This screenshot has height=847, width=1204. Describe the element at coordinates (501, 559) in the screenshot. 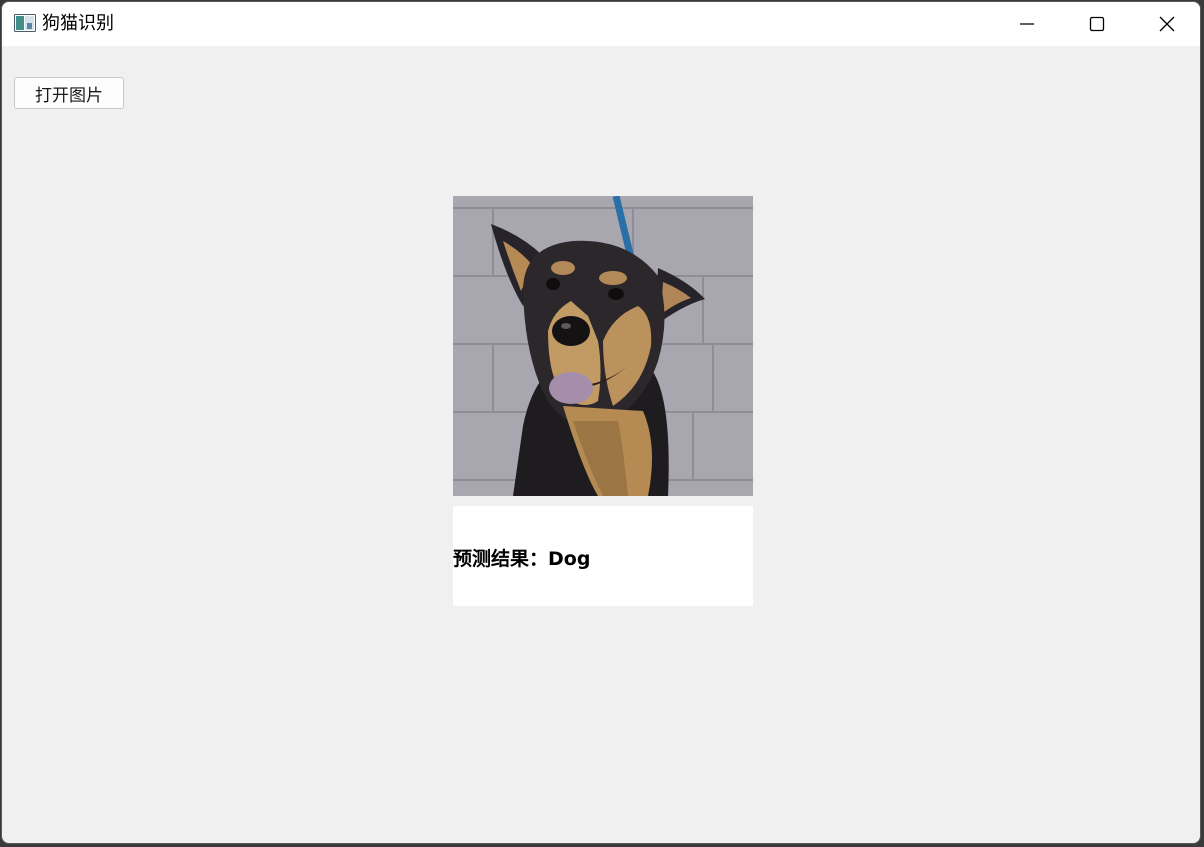

I see `prediction-label: 预测结果：` at that location.